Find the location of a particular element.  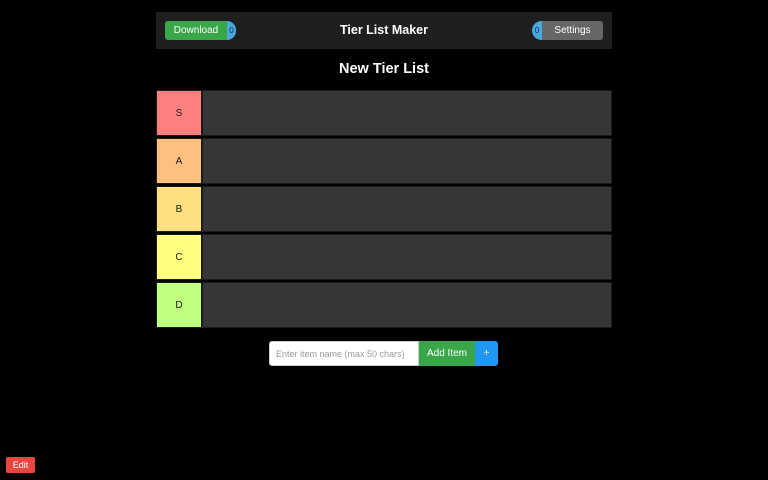

tier-list-title: New Tier List is located at coordinates (384, 69).